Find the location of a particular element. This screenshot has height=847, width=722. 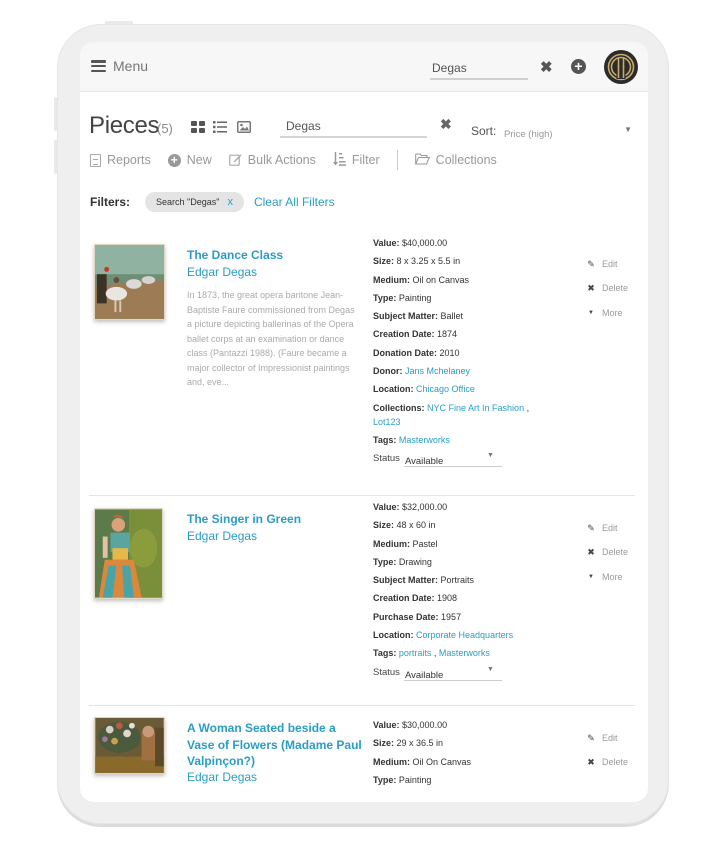

piece-title-link: The Dance Class is located at coordinates (274, 255).